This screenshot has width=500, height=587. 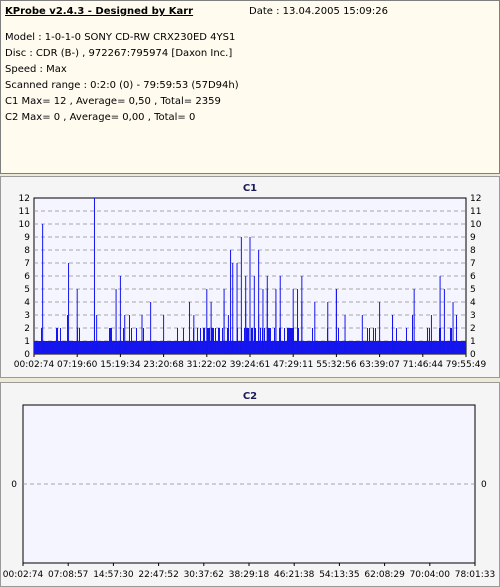 What do you see at coordinates (27, 251) in the screenshot?
I see `c1-ytick-left: 8` at bounding box center [27, 251].